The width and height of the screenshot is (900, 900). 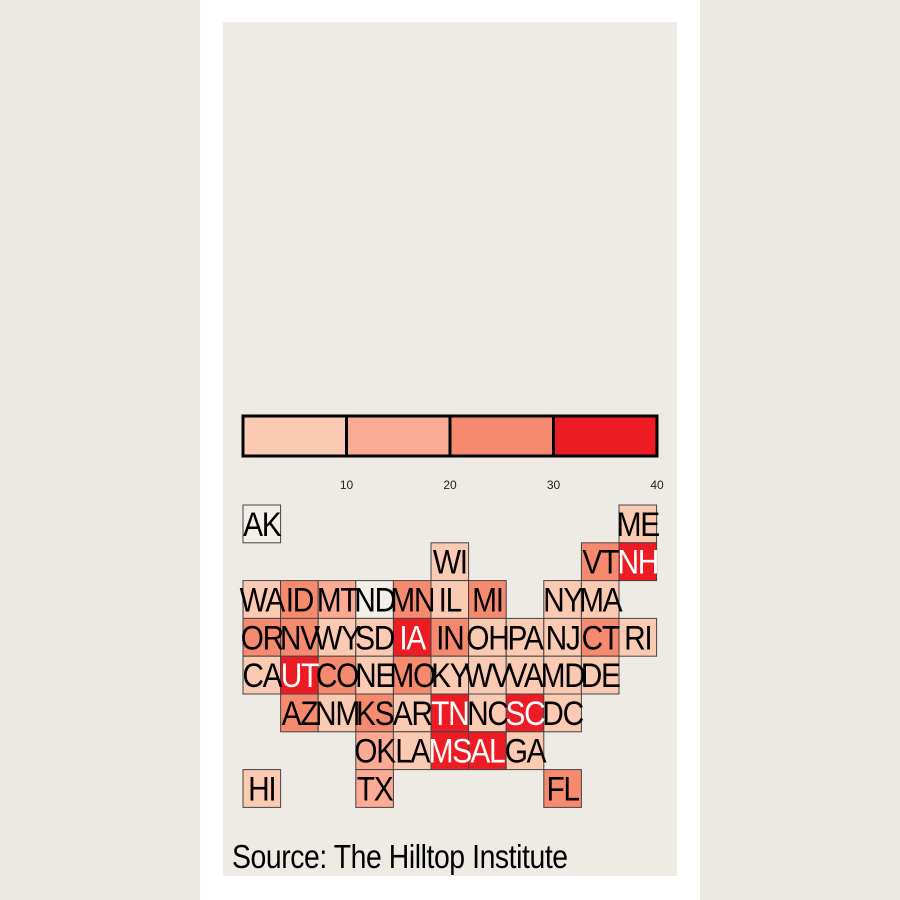 I want to click on tile-label-mt: MT, so click(x=337, y=600).